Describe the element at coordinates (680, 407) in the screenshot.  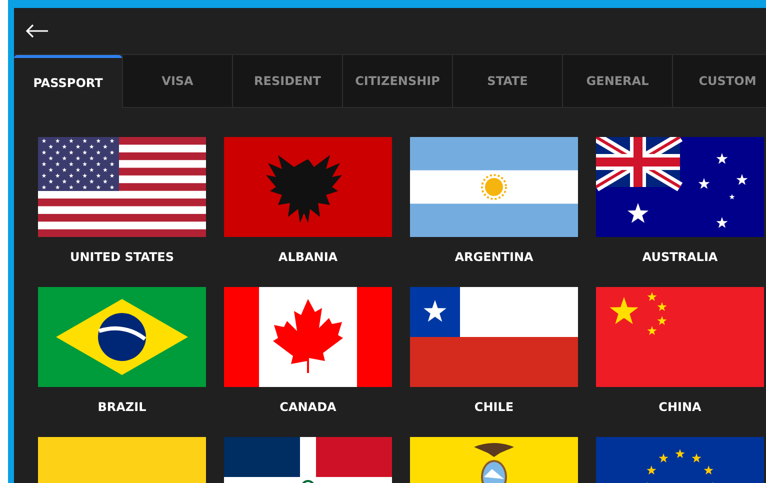
I see `country-name: CHINA` at that location.